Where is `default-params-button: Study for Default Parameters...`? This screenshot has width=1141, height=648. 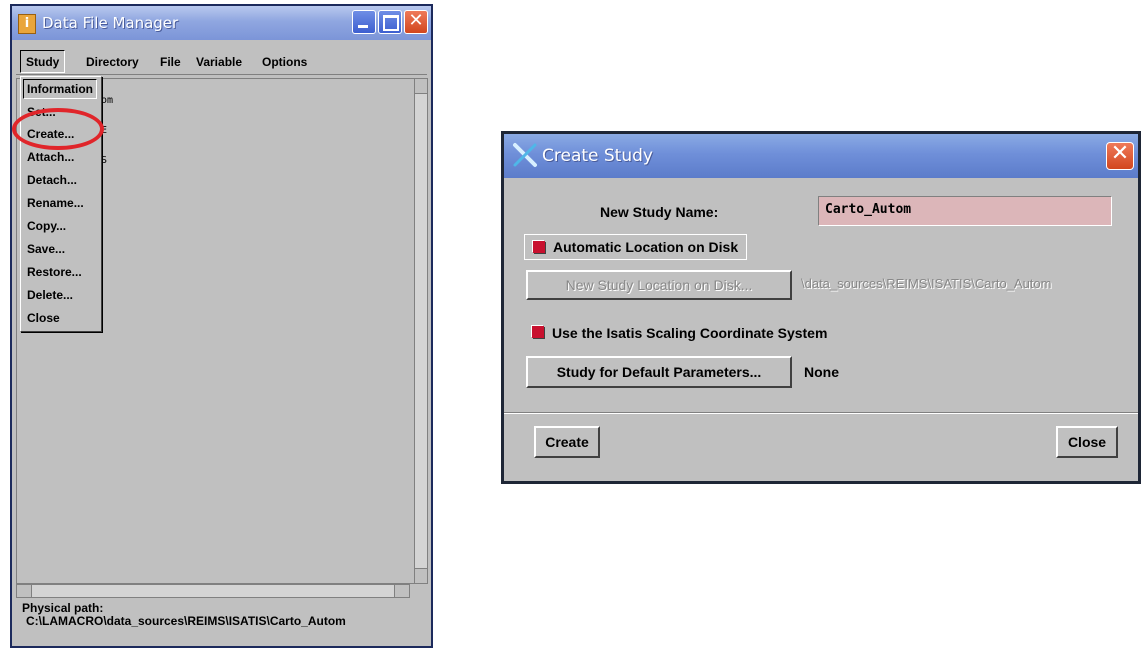
default-params-button: Study for Default Parameters... is located at coordinates (659, 372).